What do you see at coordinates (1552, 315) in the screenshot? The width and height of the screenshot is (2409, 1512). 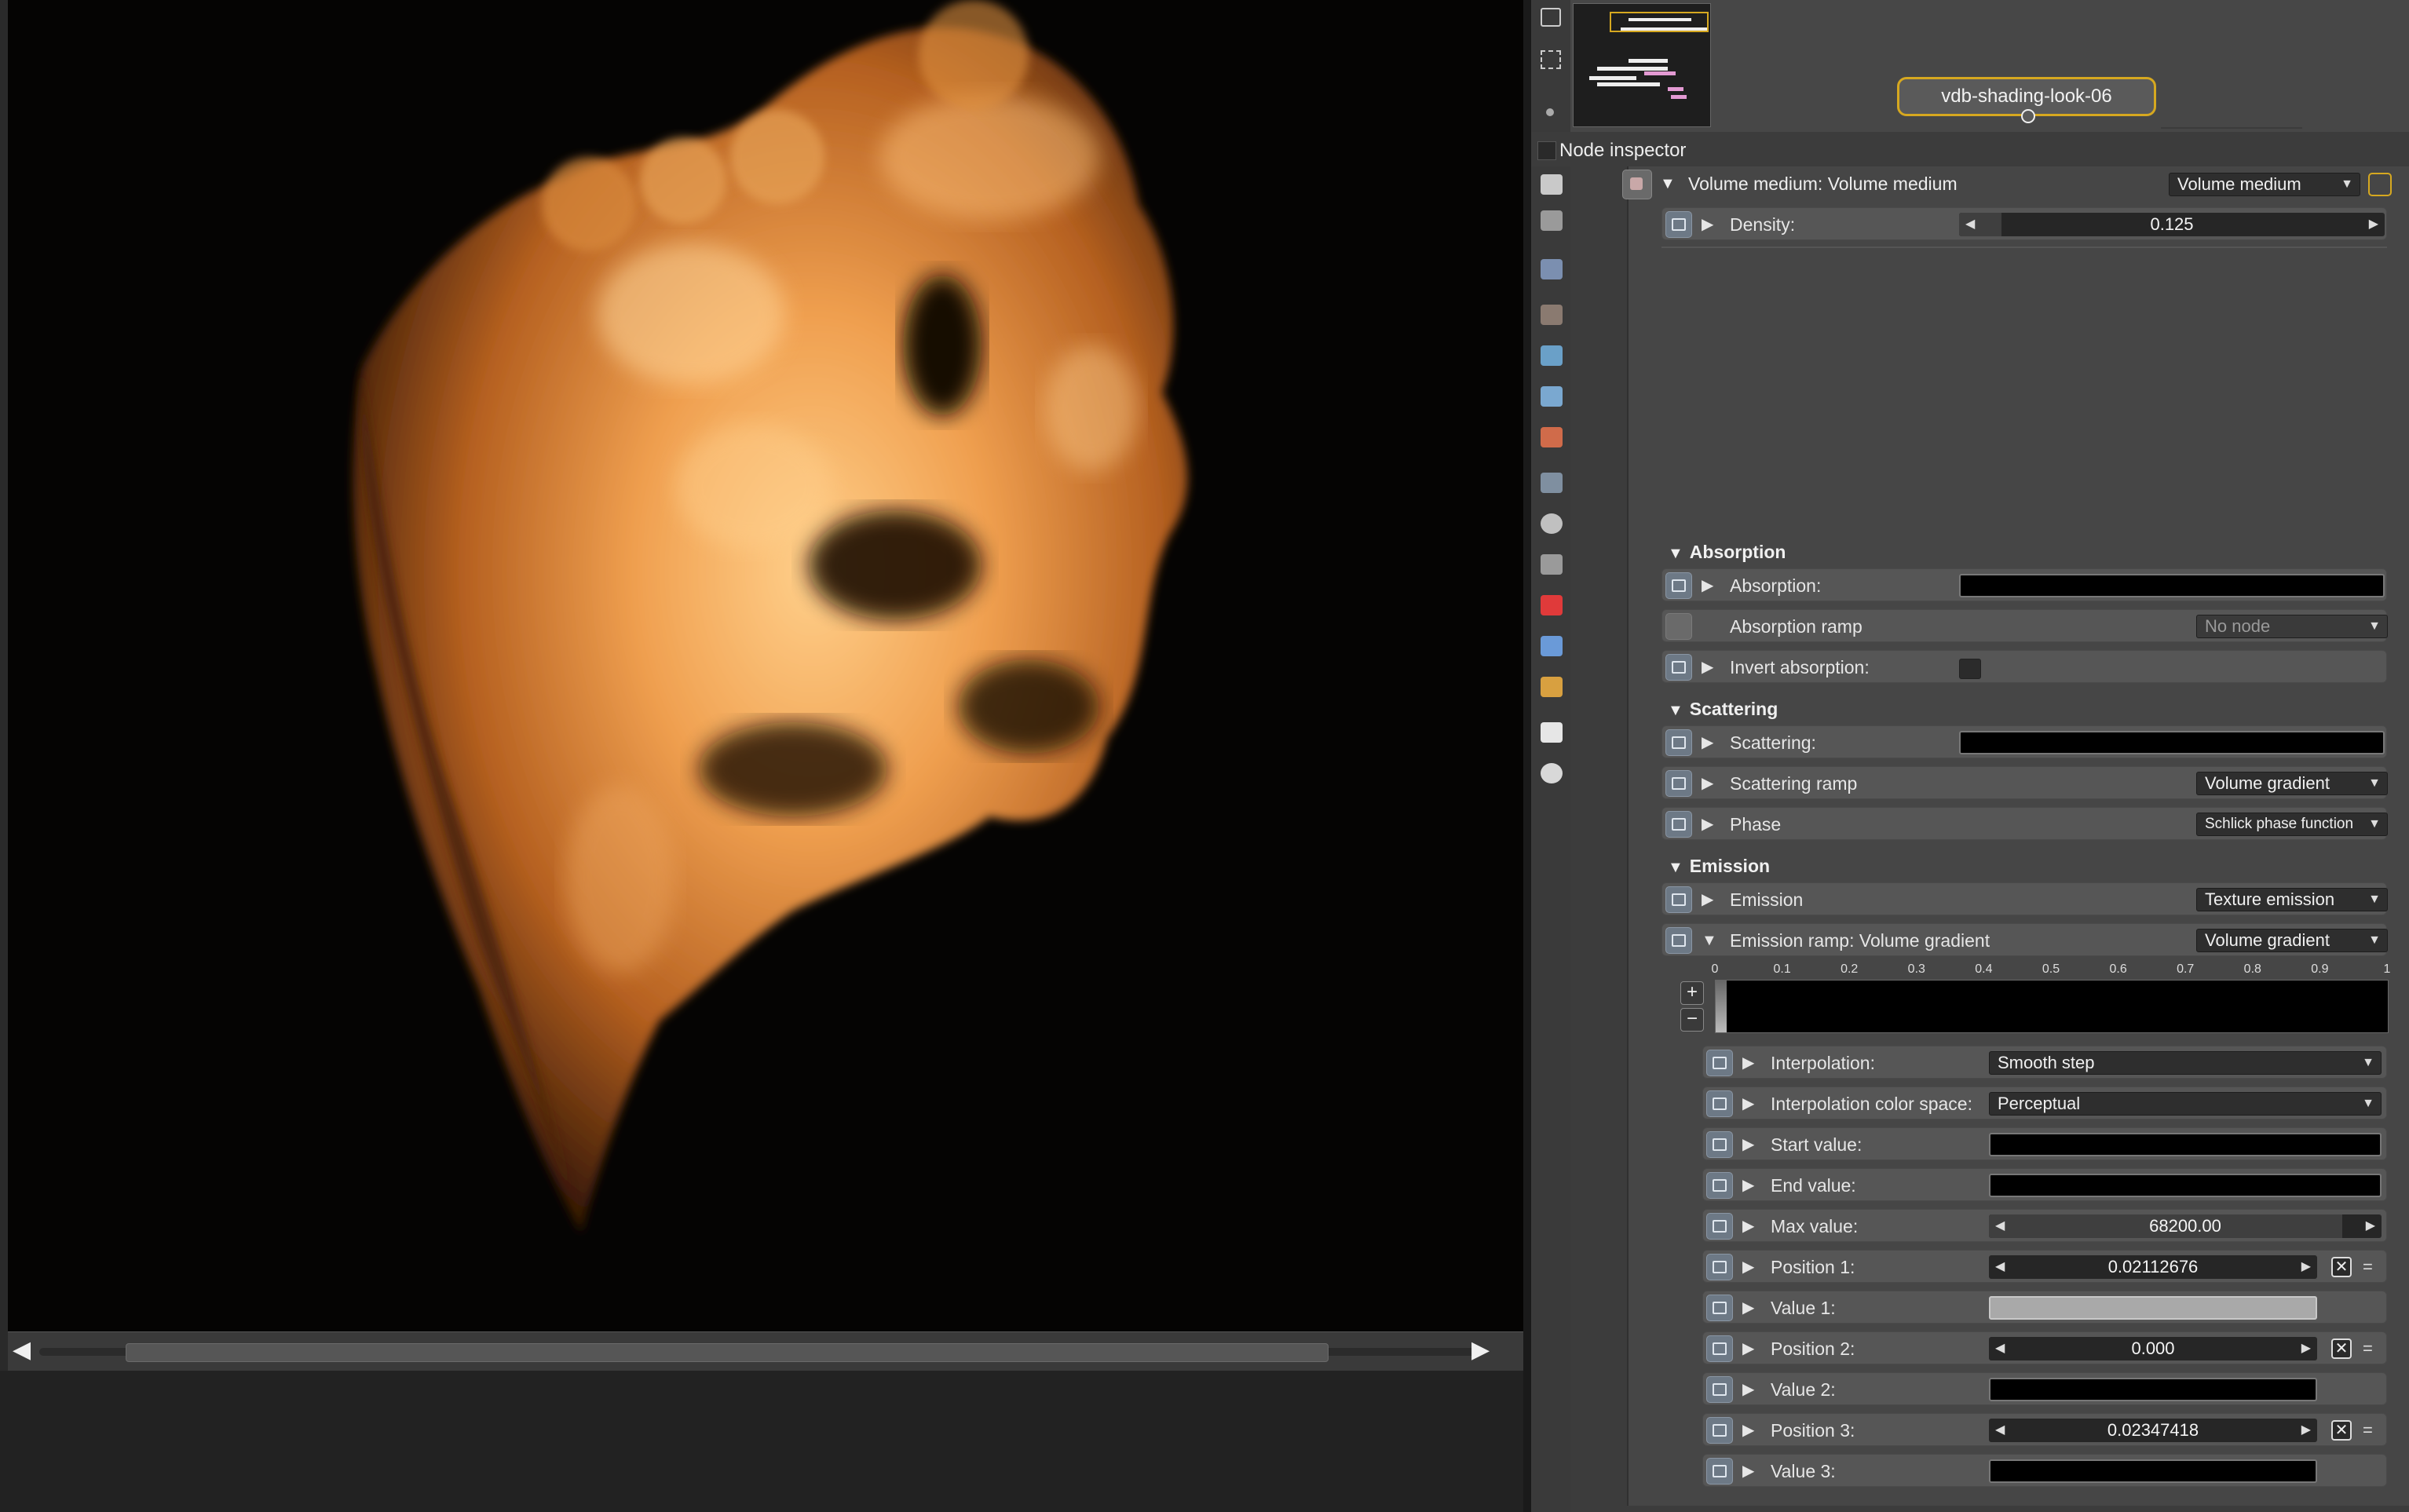 I see `camera-icon` at bounding box center [1552, 315].